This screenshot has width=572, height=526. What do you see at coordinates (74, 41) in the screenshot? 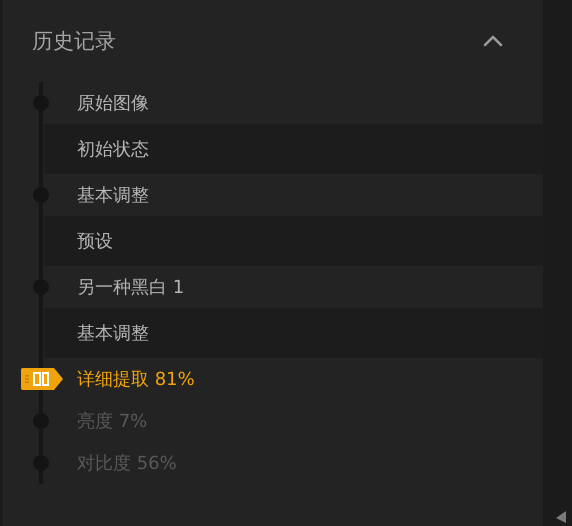
I see `panel-title: 历史记录` at bounding box center [74, 41].